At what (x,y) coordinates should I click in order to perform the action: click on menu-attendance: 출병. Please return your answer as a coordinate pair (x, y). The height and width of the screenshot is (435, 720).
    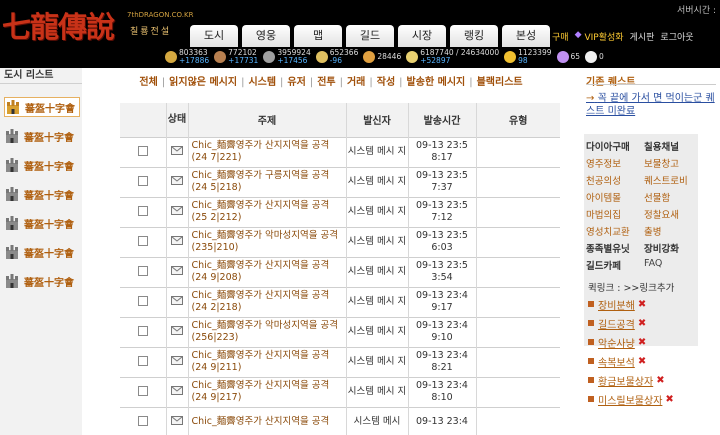
    Looking at the image, I should click on (652, 231).